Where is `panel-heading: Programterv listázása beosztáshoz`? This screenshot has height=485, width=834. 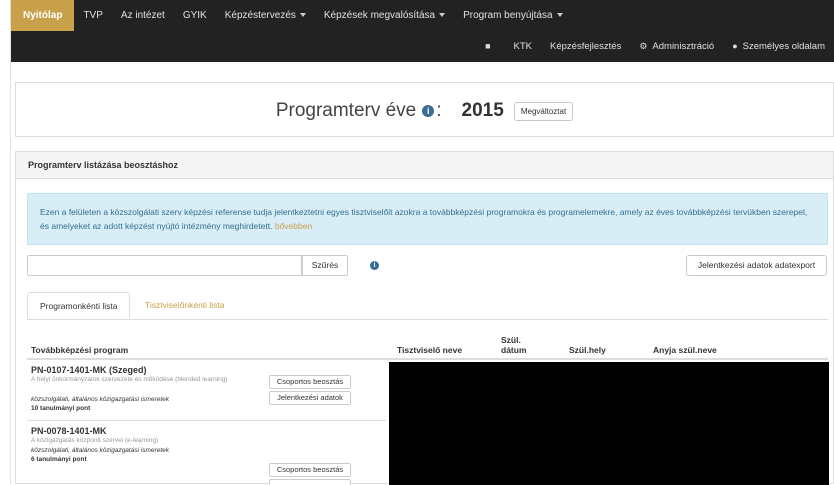
panel-heading: Programterv listázása beosztáshoz is located at coordinates (424, 165).